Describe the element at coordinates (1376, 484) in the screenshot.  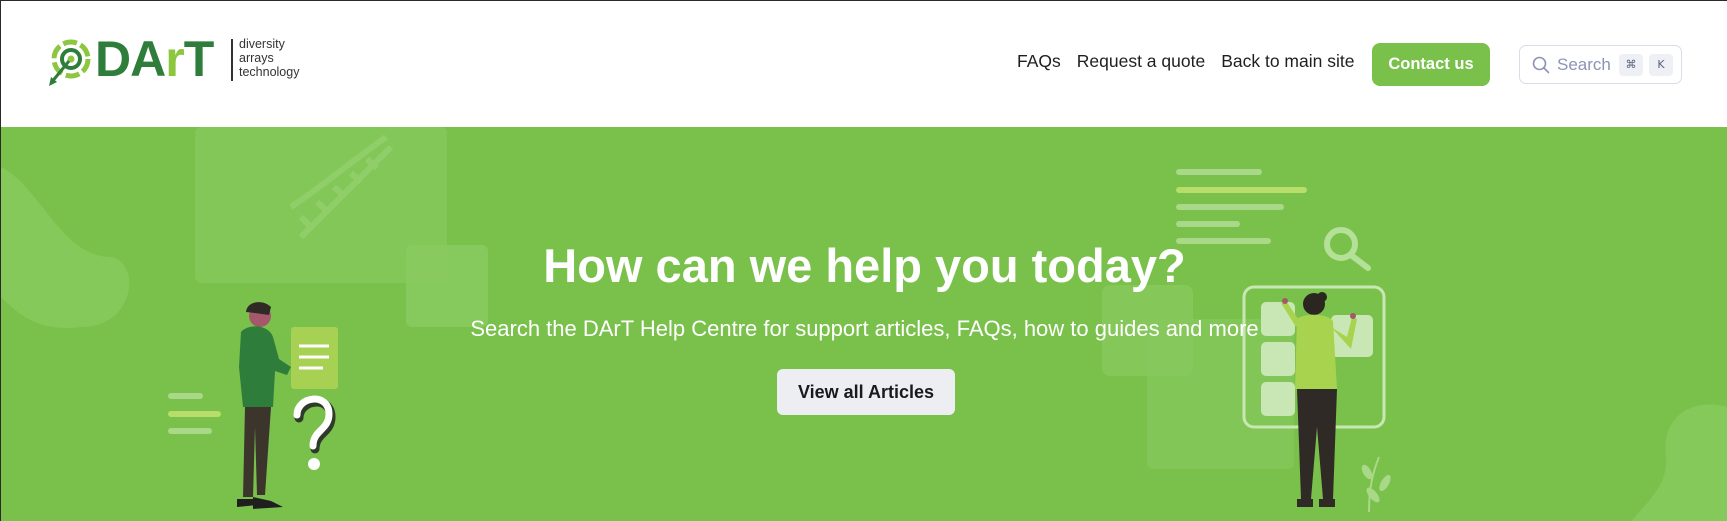
I see `plant-icon` at that location.